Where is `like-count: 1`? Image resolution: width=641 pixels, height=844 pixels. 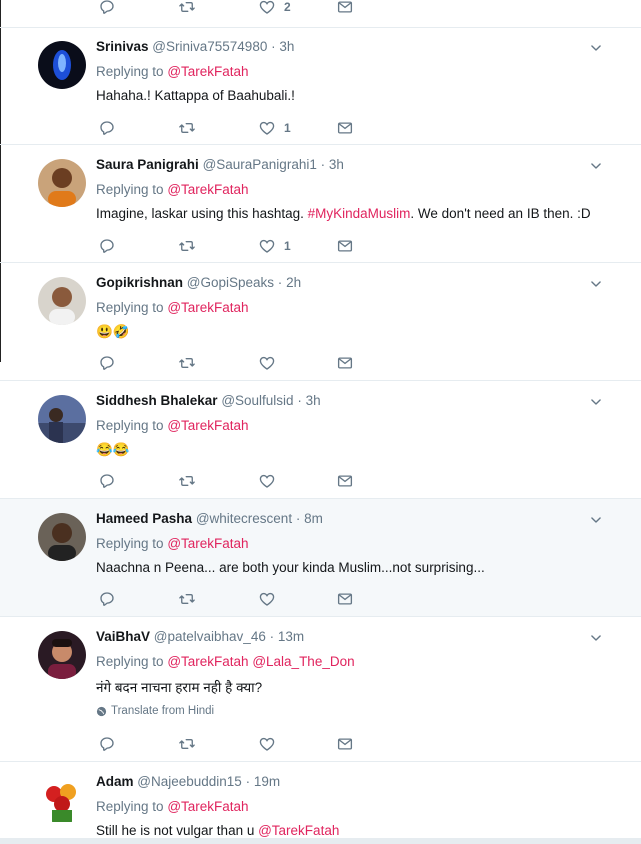
like-count: 1 is located at coordinates (287, 128).